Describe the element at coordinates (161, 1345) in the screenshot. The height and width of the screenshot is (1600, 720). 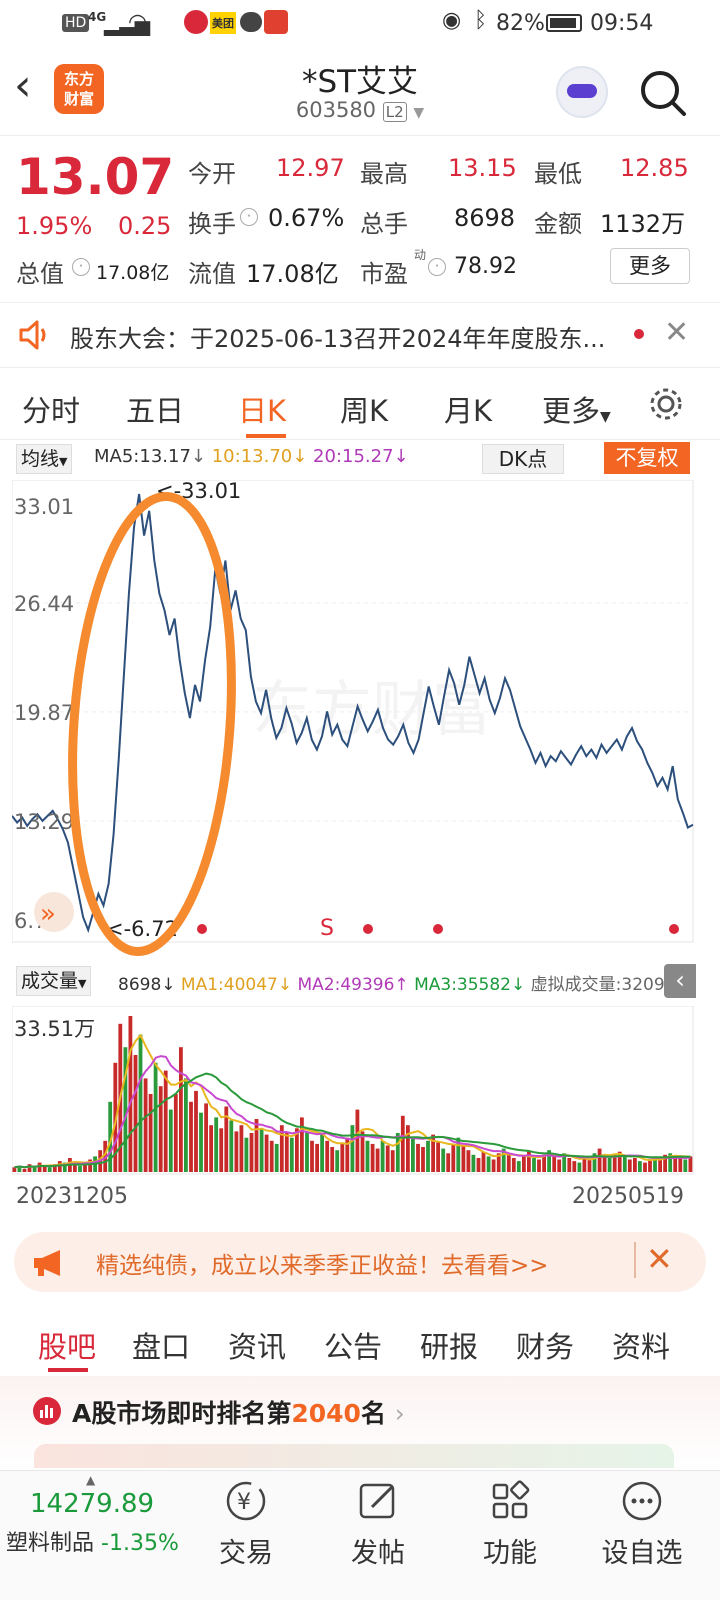
I see `tab-pankou: 盘口` at that location.